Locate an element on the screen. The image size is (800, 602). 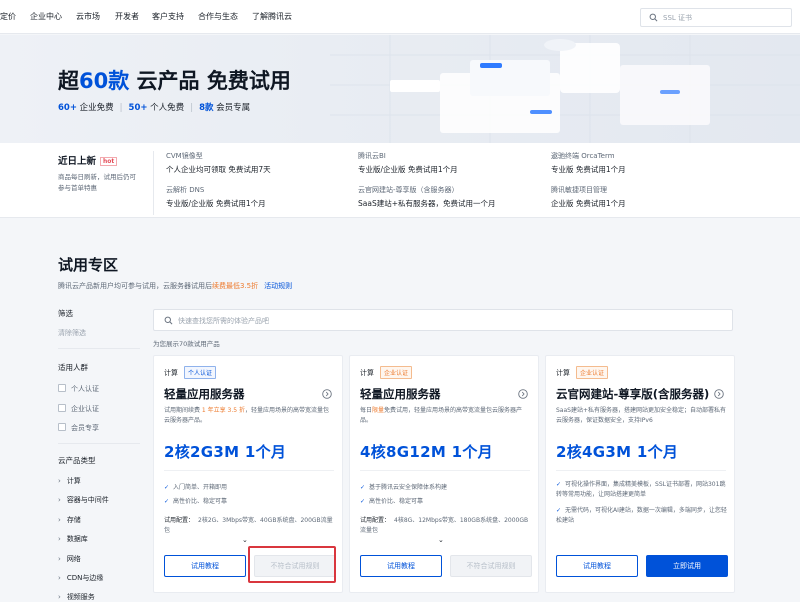
card-desc: 试用期间续费 1 年立享 3.5 折，轻量应用场景的高带宽流量包云服务器产品。 is located at coordinates (247, 415).